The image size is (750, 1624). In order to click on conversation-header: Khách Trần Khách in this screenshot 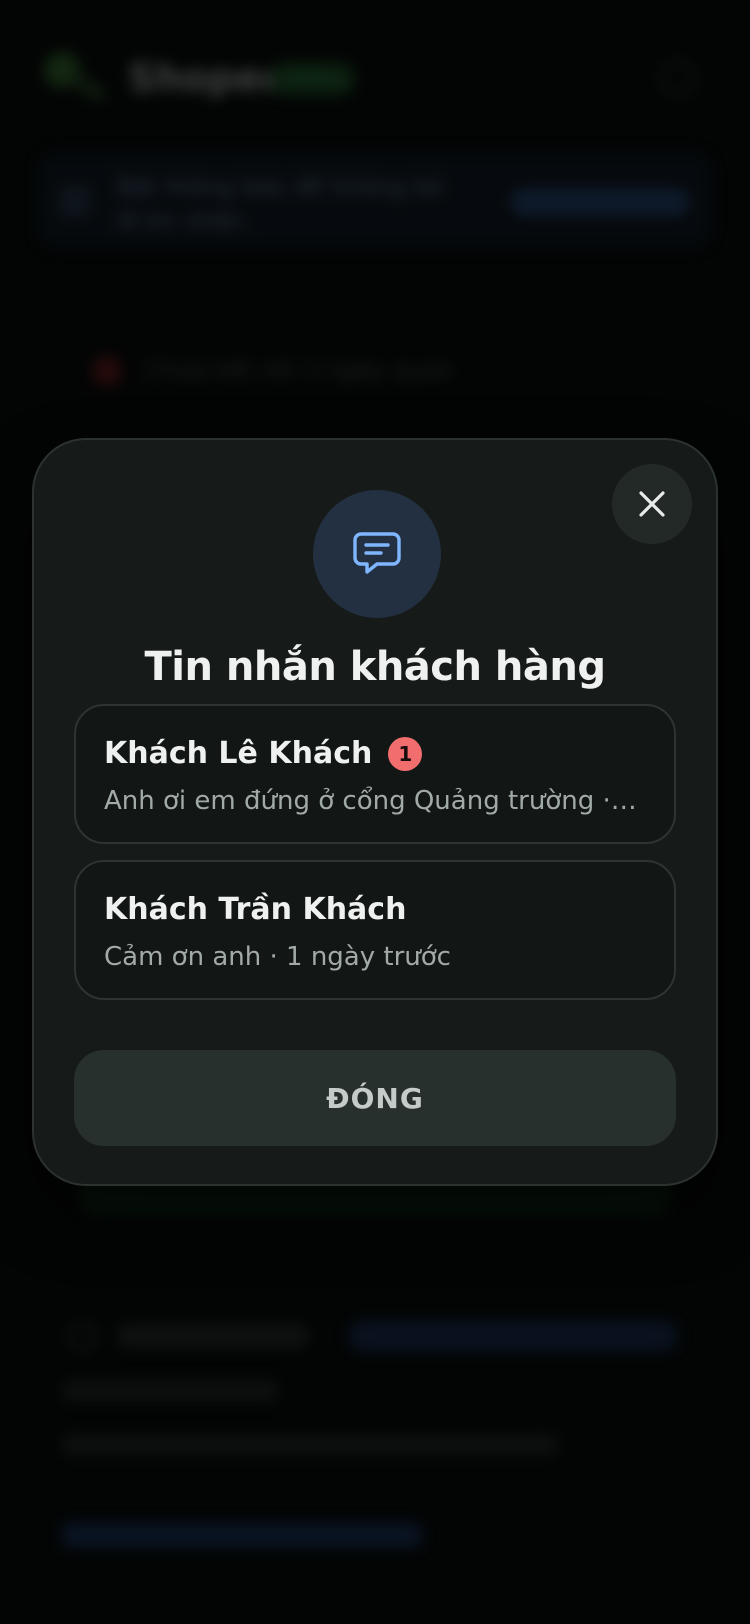, I will do `click(255, 909)`.